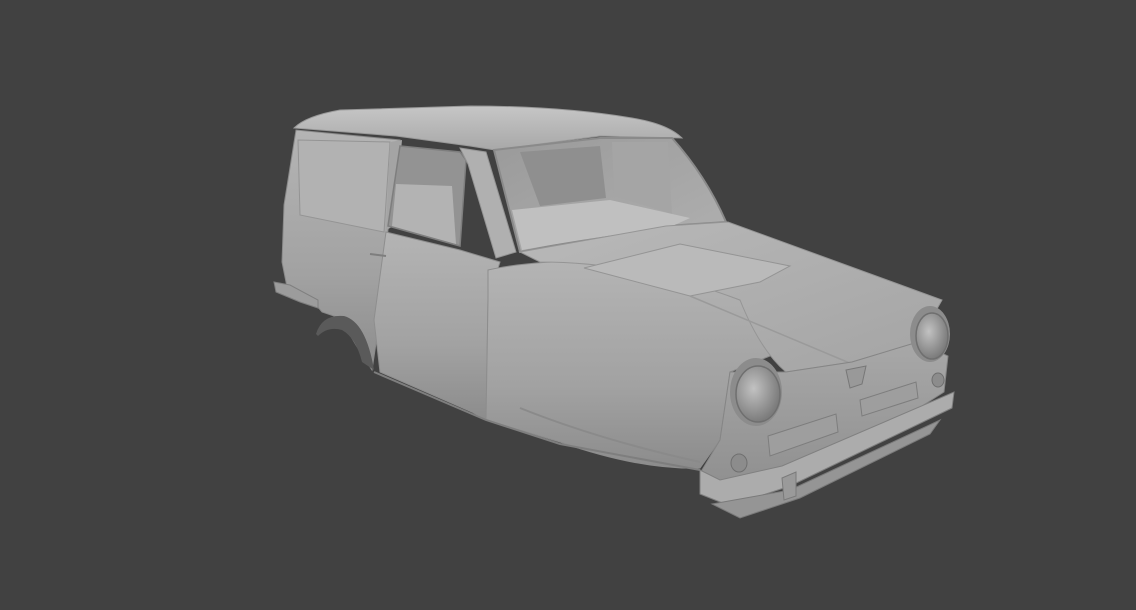 The height and width of the screenshot is (610, 1136). Describe the element at coordinates (930, 334) in the screenshot. I see `right-headlamp` at that location.